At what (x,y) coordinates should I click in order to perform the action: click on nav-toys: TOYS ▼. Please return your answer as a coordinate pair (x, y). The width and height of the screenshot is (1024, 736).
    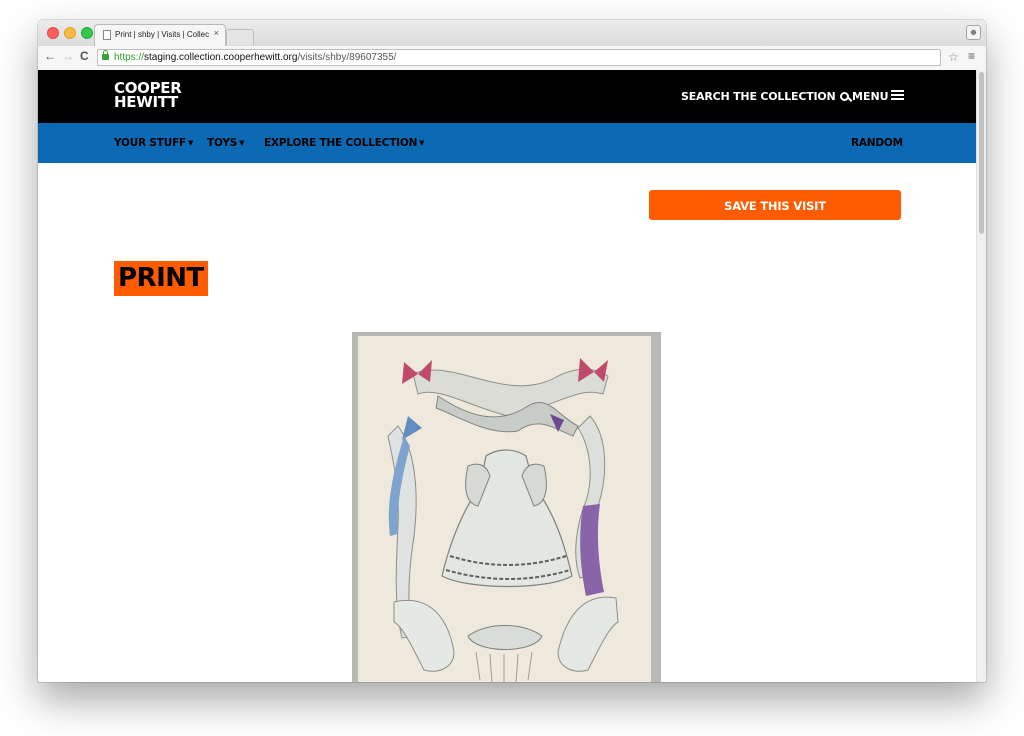
    Looking at the image, I should click on (225, 143).